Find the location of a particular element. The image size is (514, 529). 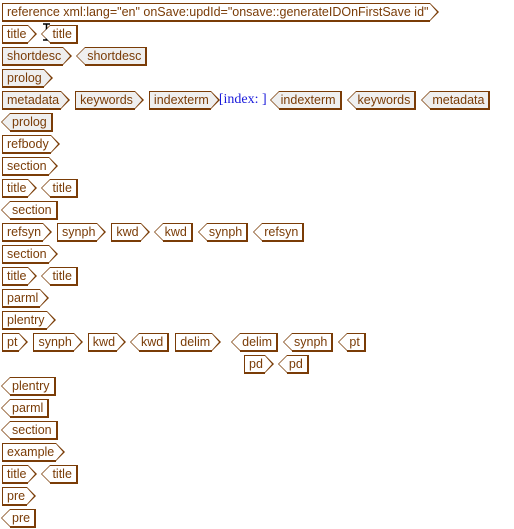

tag-pre-close: pre is located at coordinates (18, 518).